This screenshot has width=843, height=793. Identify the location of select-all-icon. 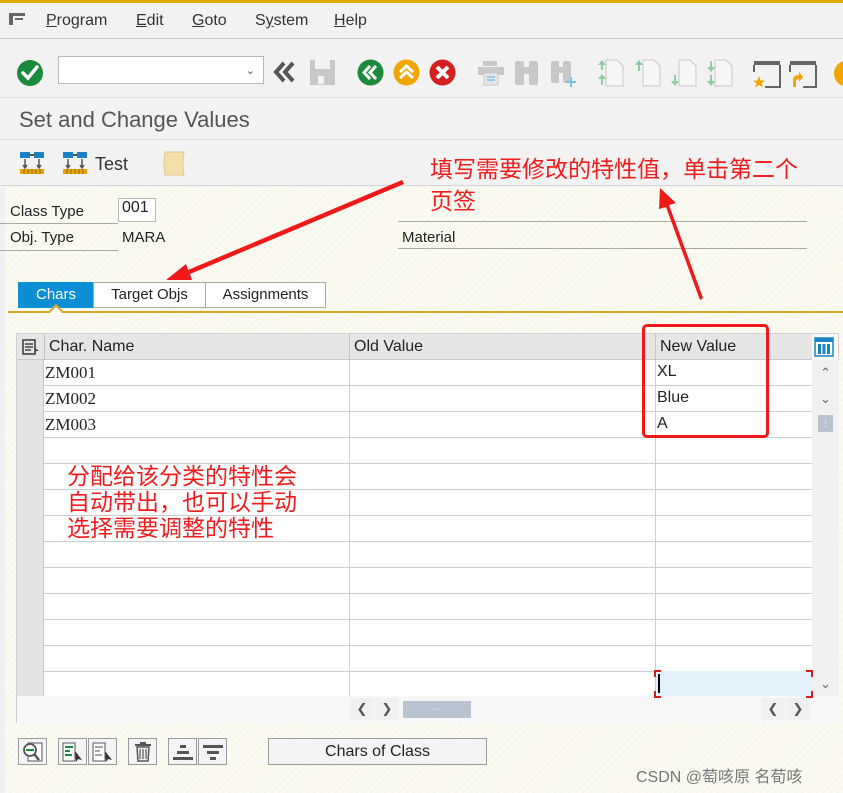
(72, 752).